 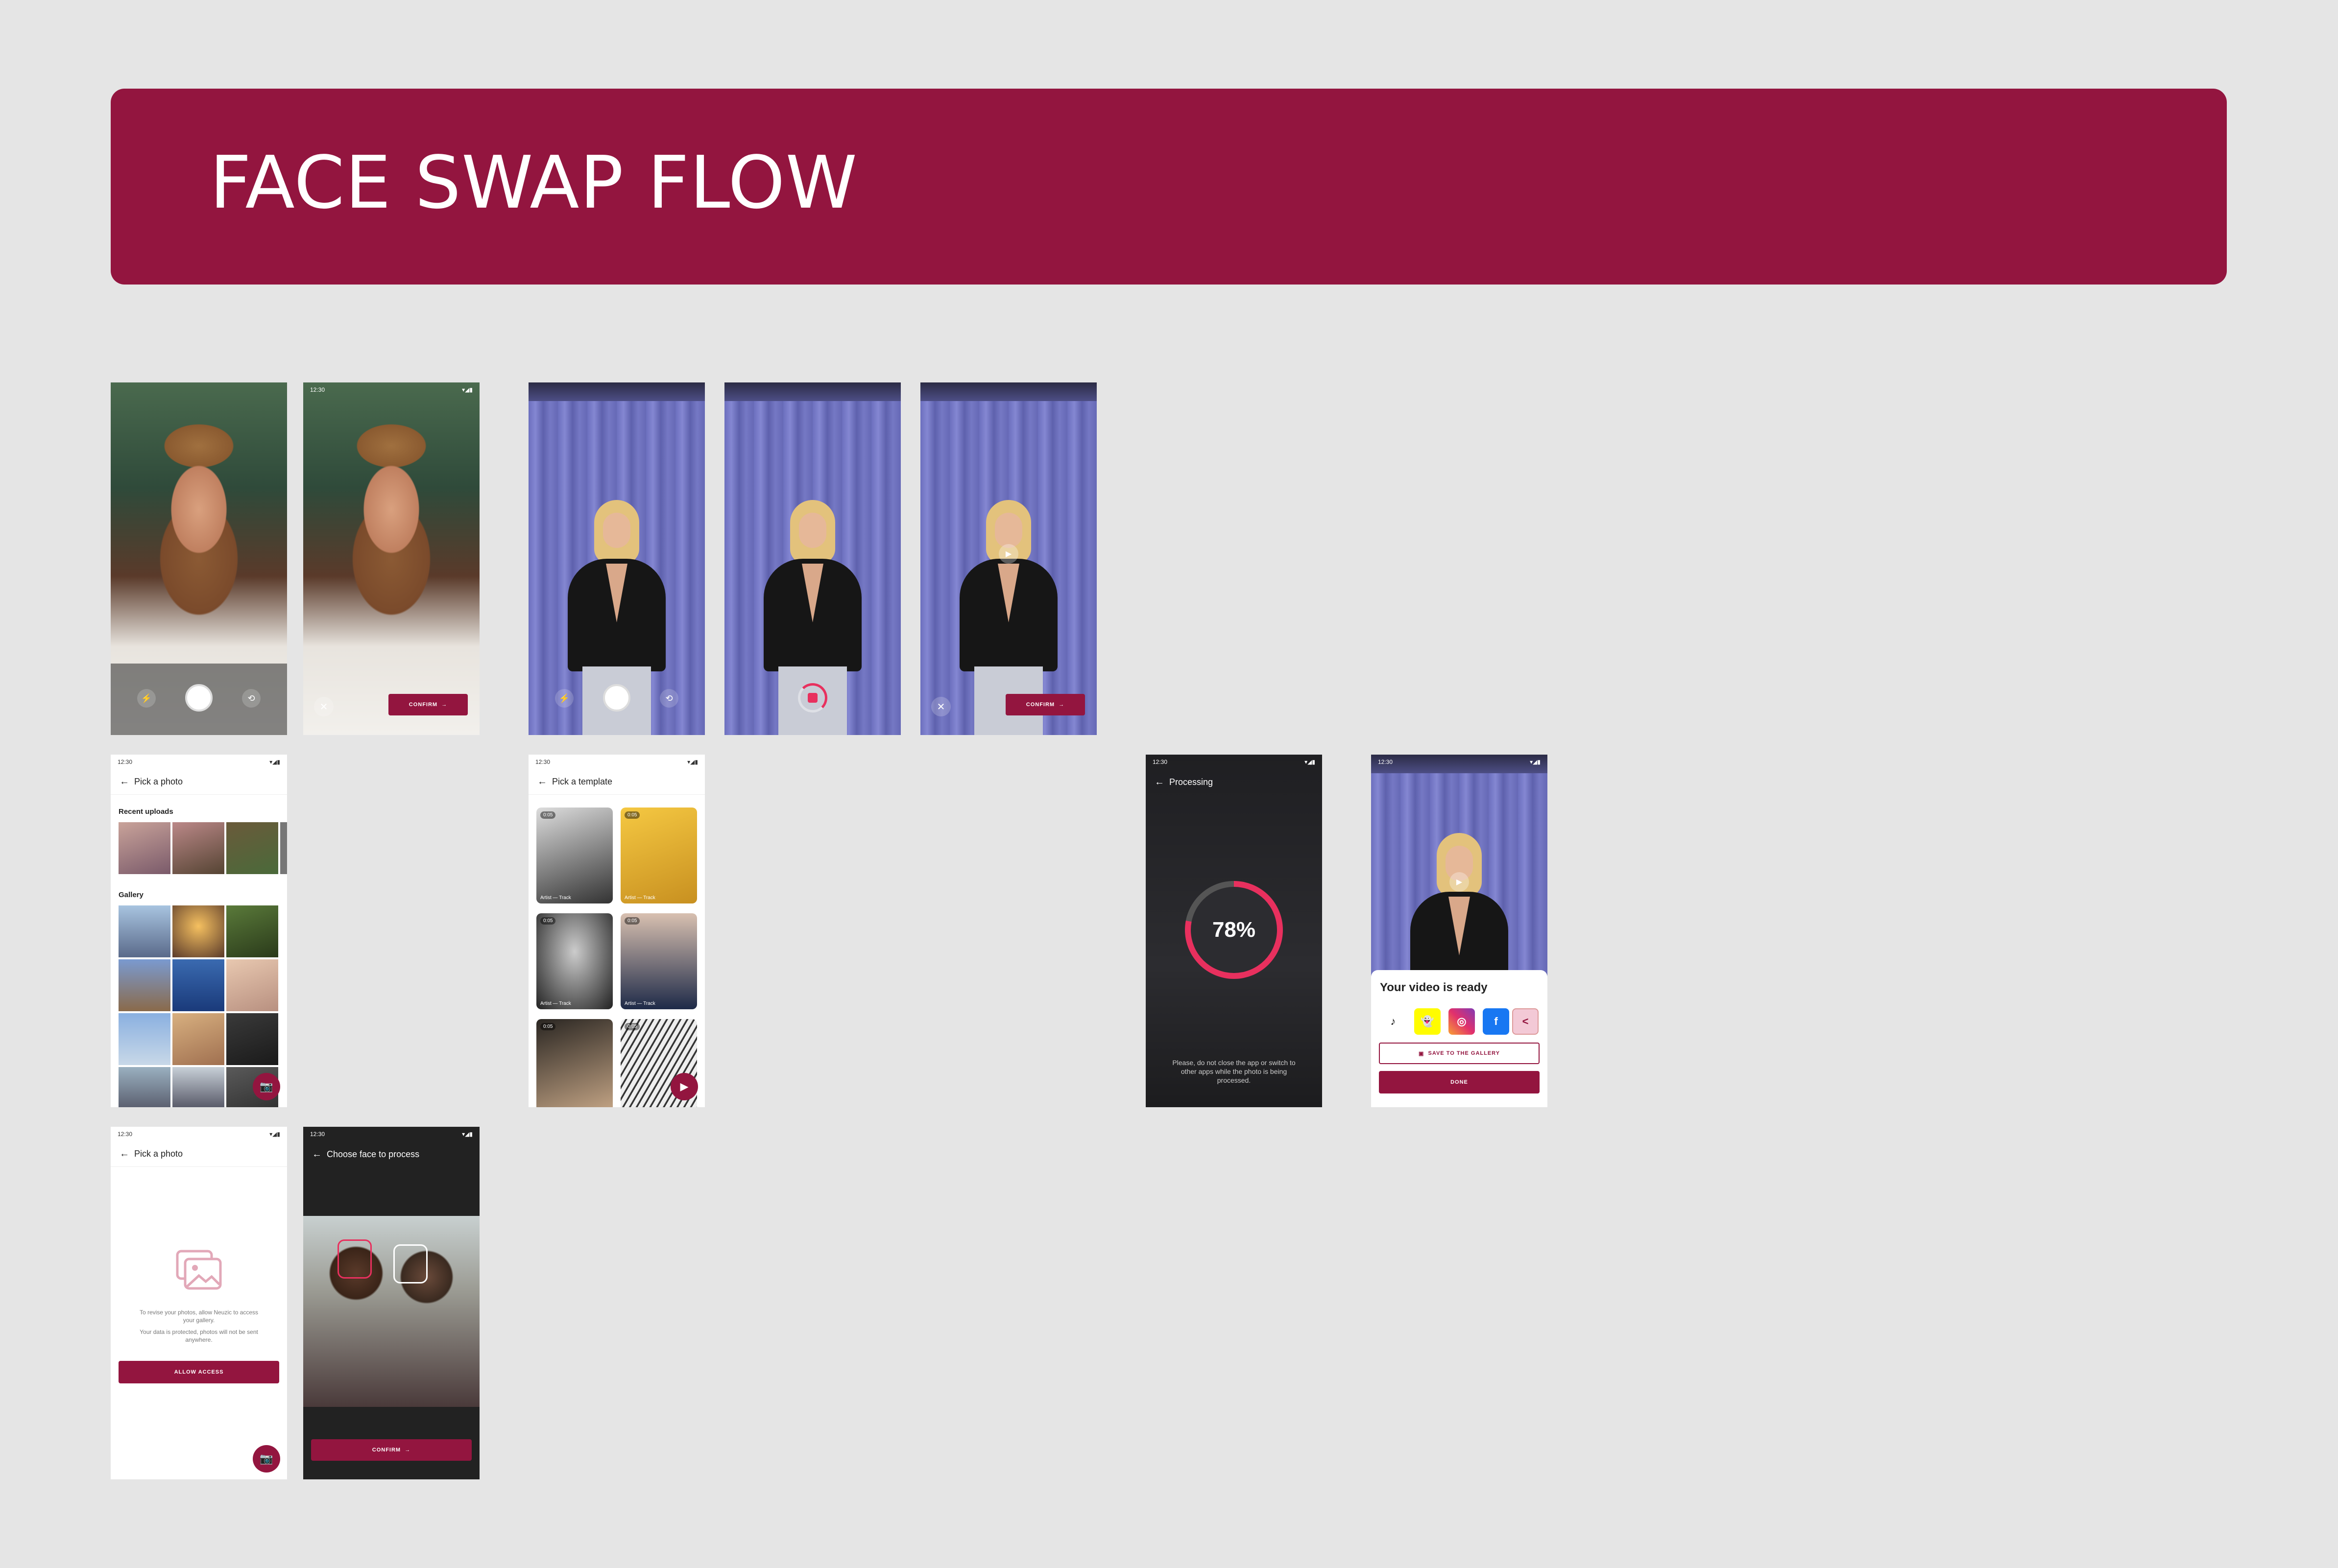 I want to click on share-icon: <, so click(x=1526, y=1022).